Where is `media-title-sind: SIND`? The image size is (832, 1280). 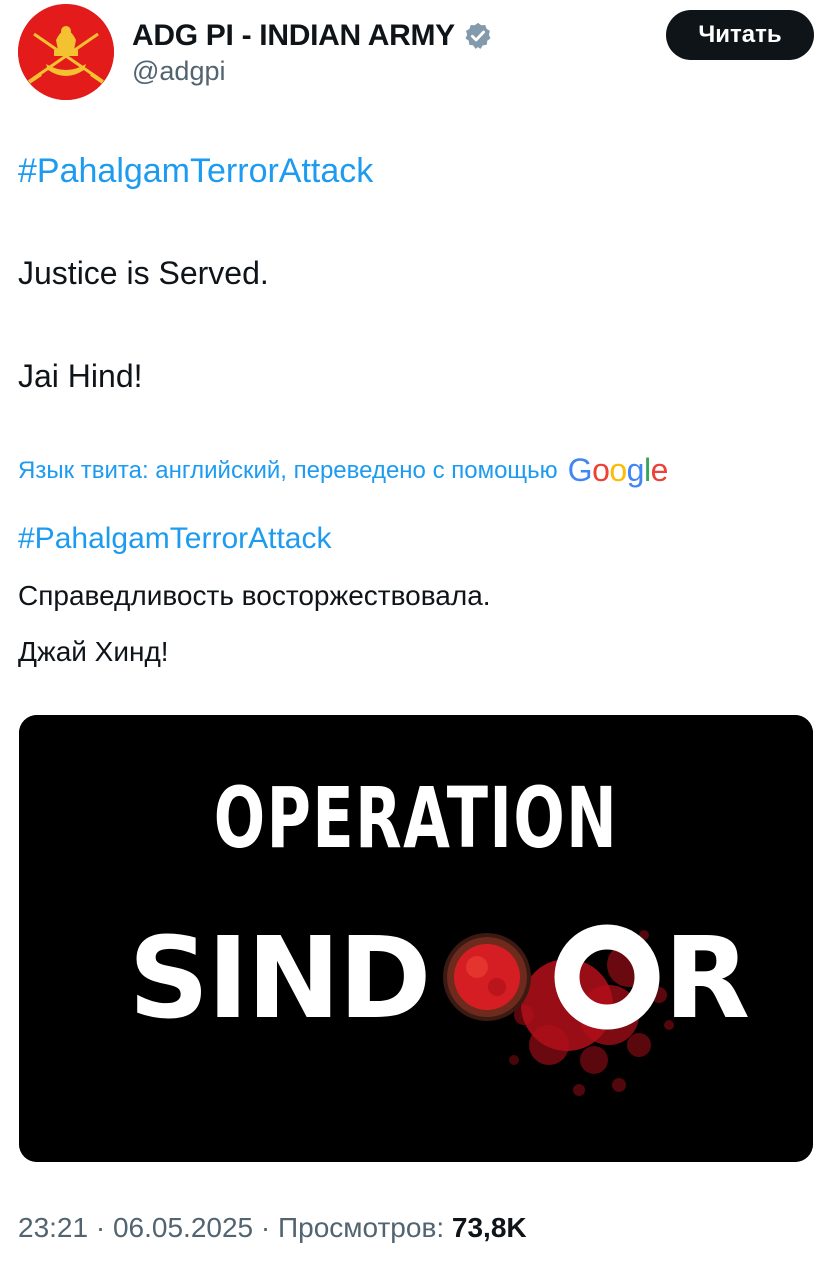 media-title-sind: SIND is located at coordinates (278, 979).